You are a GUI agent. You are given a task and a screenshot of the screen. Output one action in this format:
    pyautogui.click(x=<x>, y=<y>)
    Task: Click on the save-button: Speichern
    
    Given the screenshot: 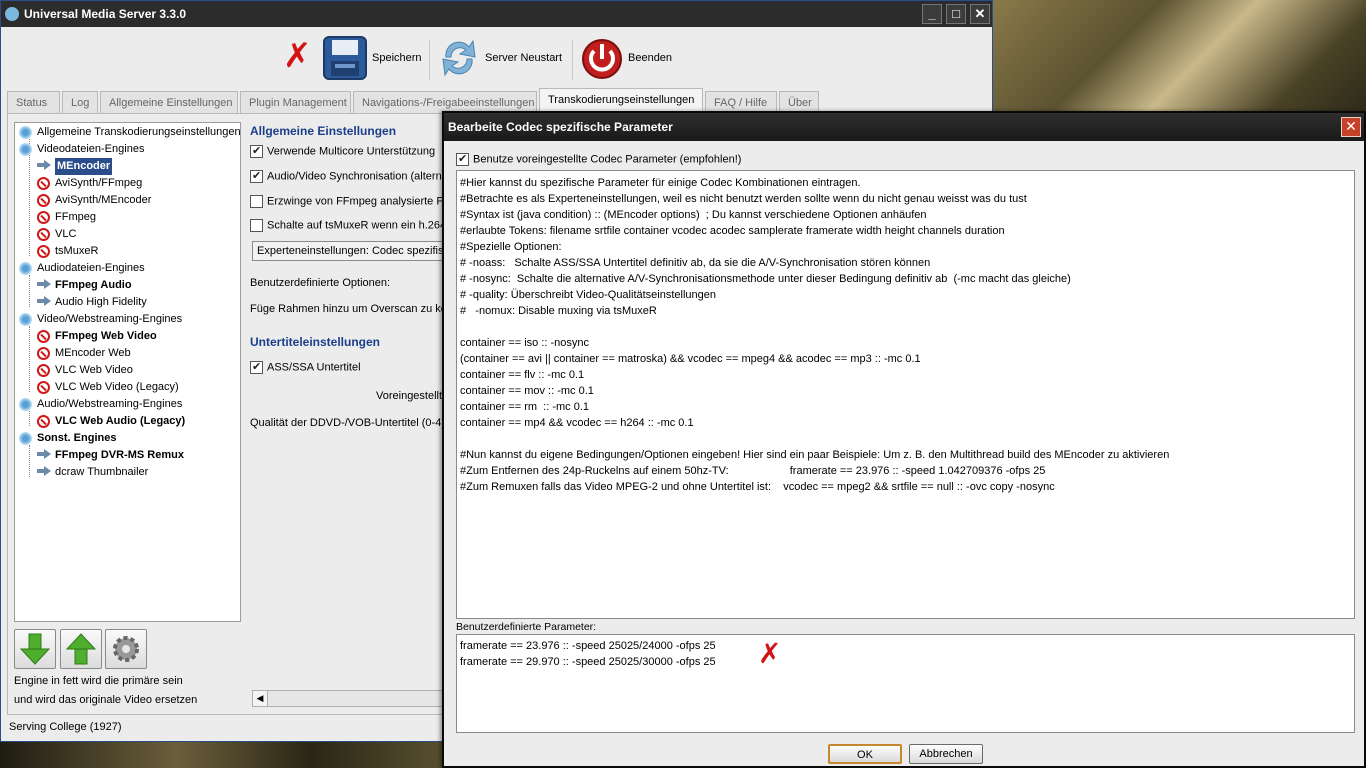 What is the action you would take?
    pyautogui.click(x=372, y=58)
    